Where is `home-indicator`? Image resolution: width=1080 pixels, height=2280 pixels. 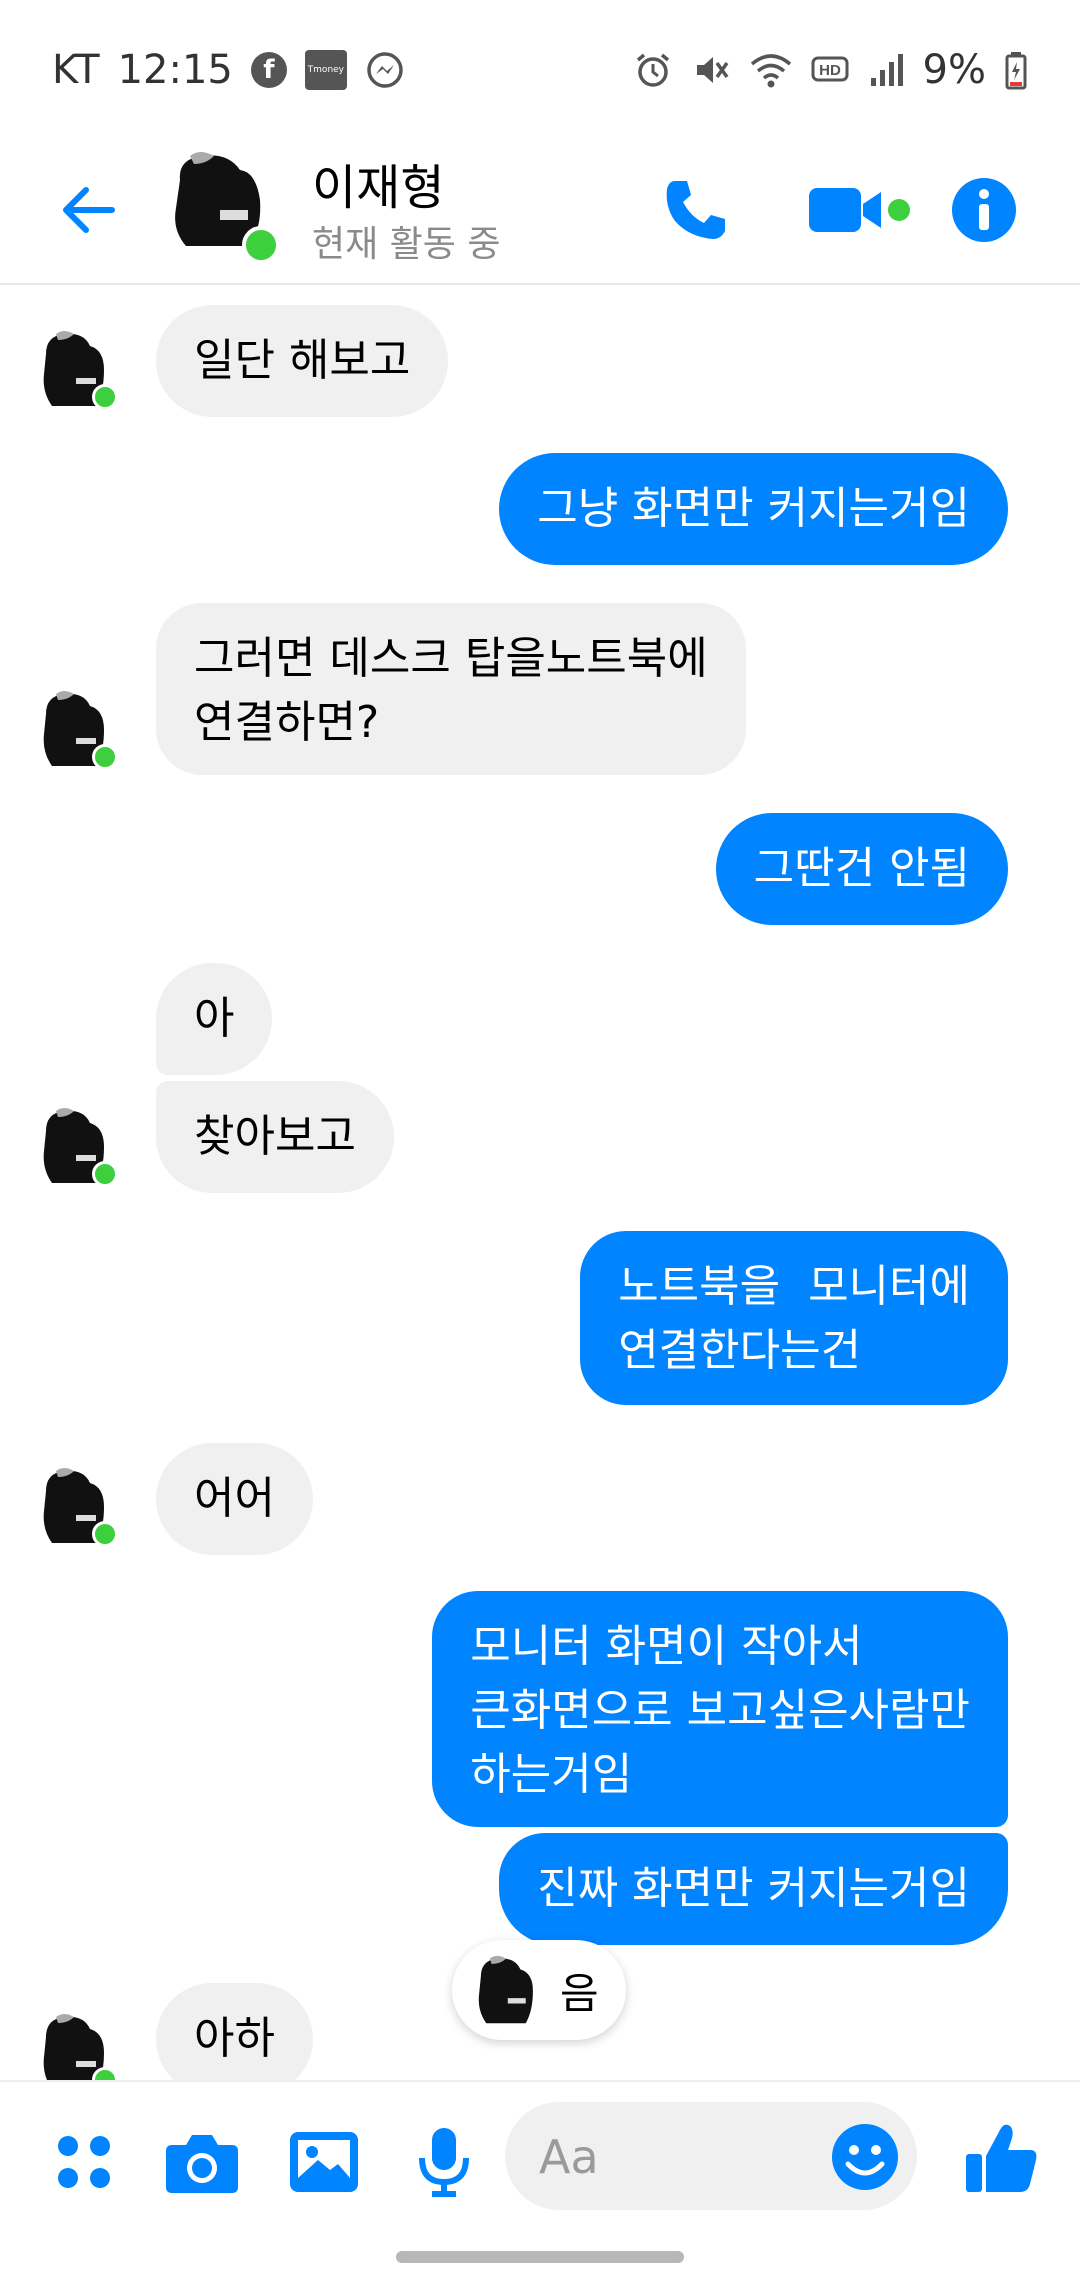
home-indicator is located at coordinates (540, 2257).